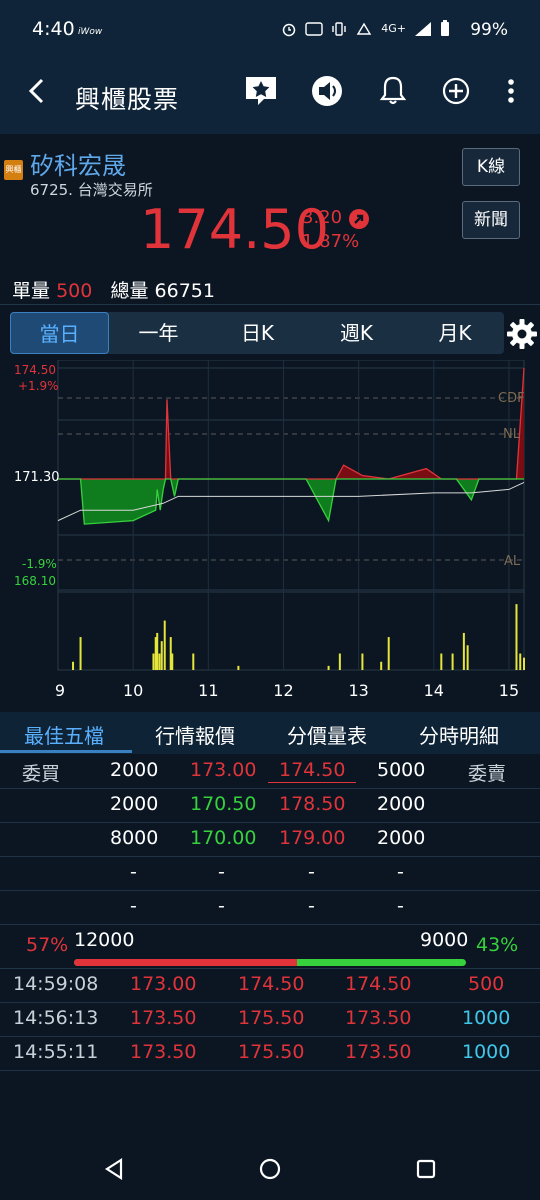 The width and height of the screenshot is (540, 1200). I want to click on bid-price: 170.50, so click(223, 804).